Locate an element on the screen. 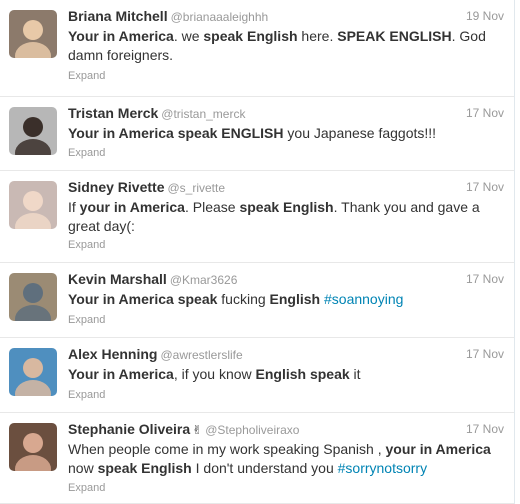 This screenshot has height=504, width=520. scroll-edge is located at coordinates (517, 252).